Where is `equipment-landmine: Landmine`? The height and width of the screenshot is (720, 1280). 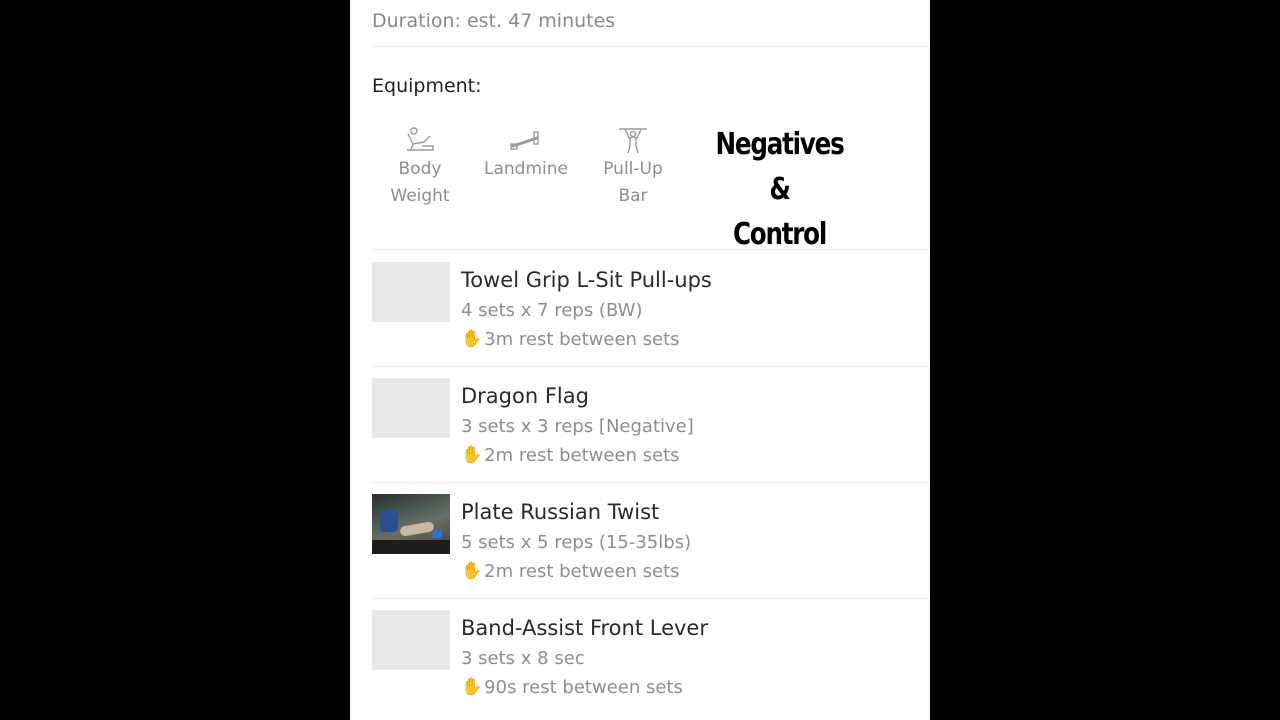
equipment-landmine: Landmine is located at coordinates (526, 154).